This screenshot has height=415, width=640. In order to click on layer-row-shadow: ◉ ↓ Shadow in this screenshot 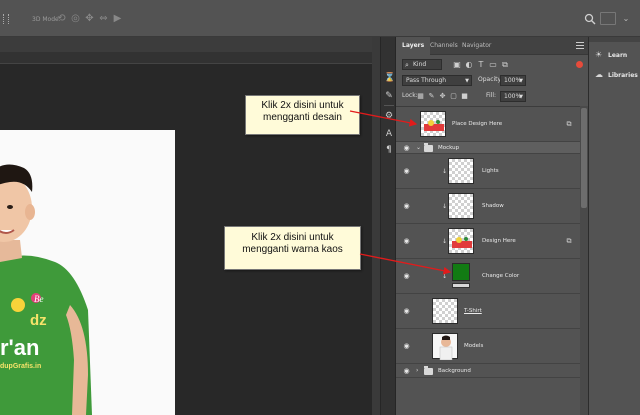, I will do `click(488, 206)`.